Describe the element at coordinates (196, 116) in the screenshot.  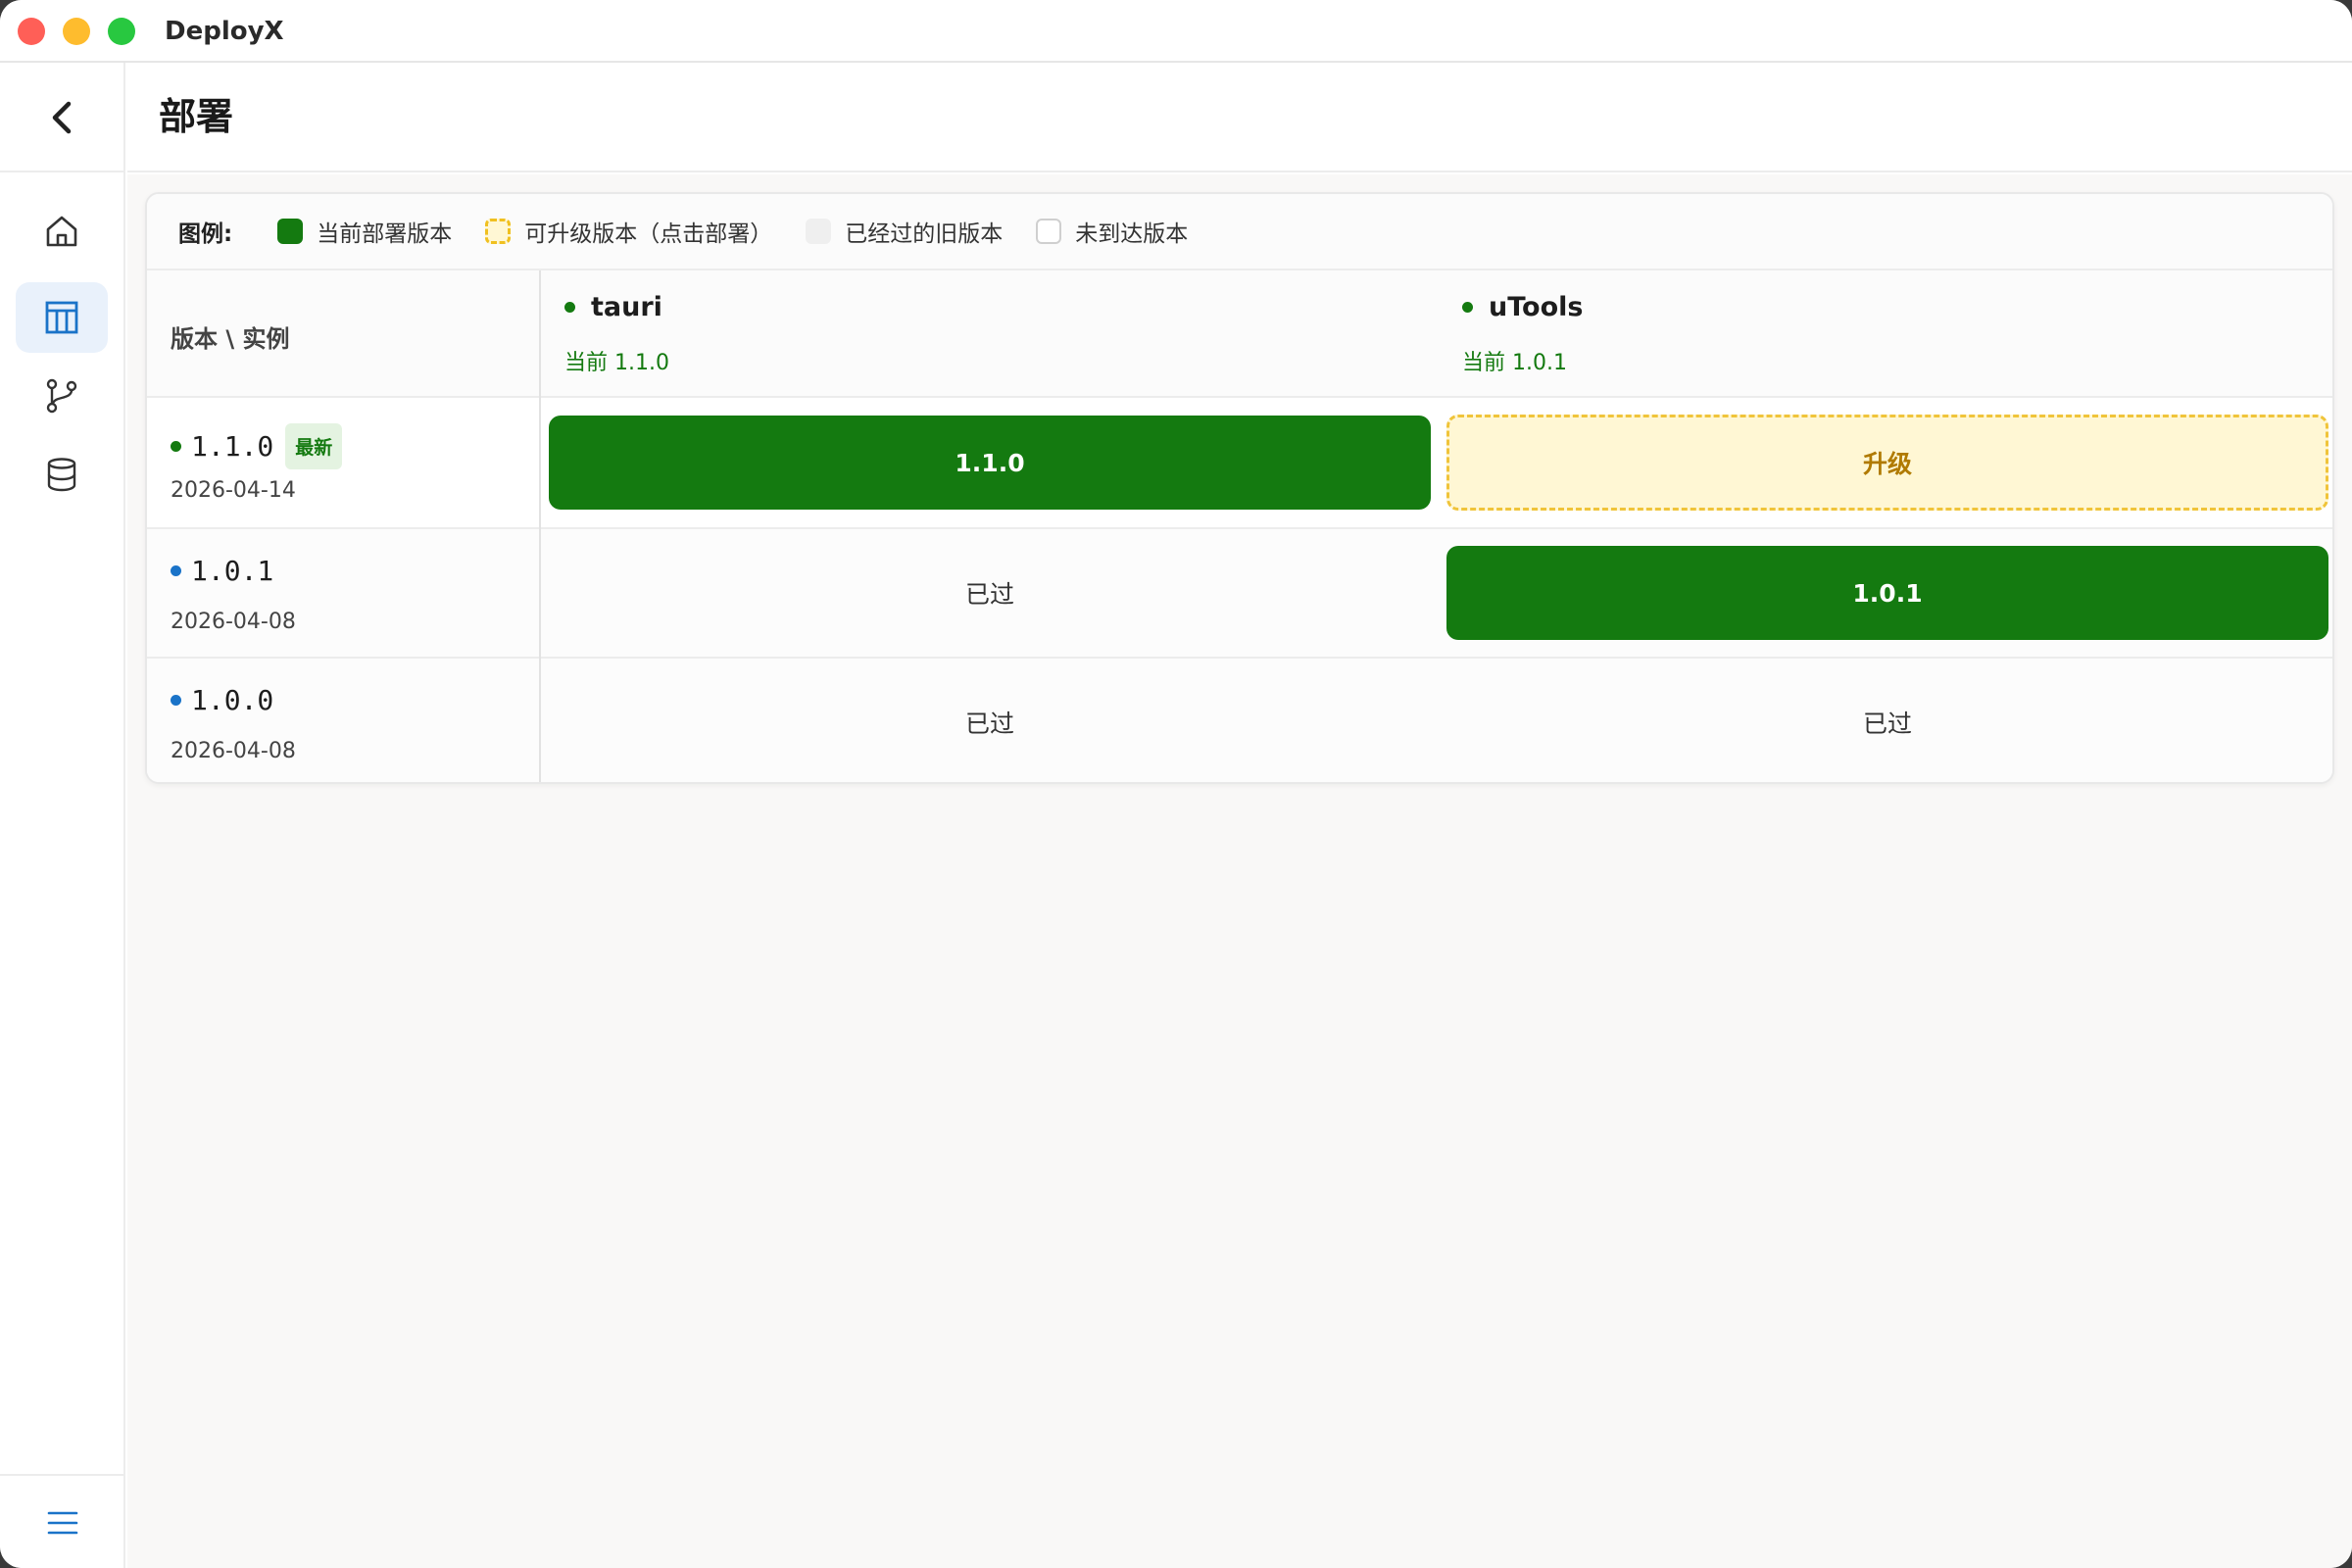
I see `page-title: 部署` at that location.